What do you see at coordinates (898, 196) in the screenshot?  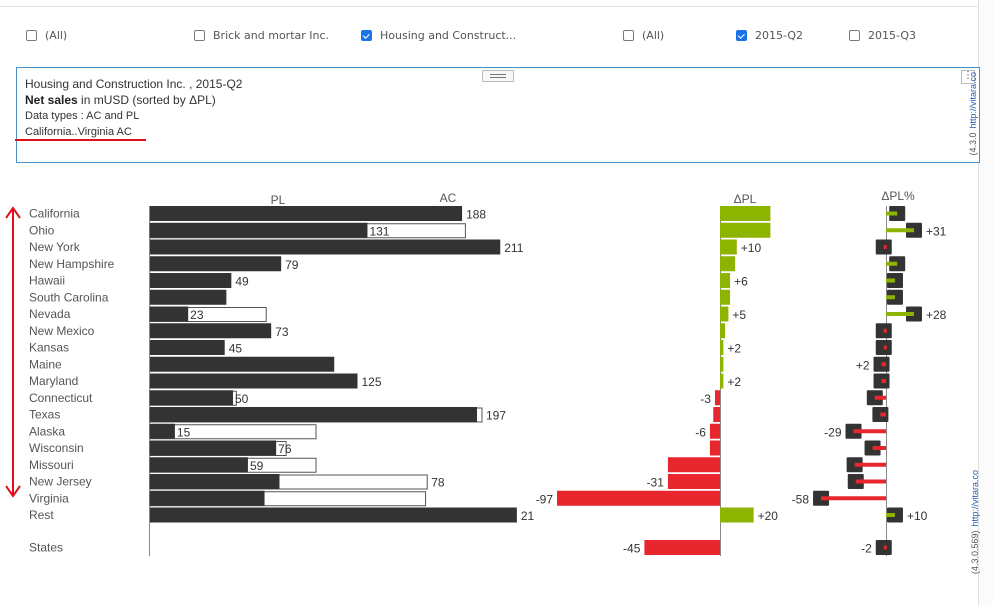 I see `dplpct-header: ΔPL%` at bounding box center [898, 196].